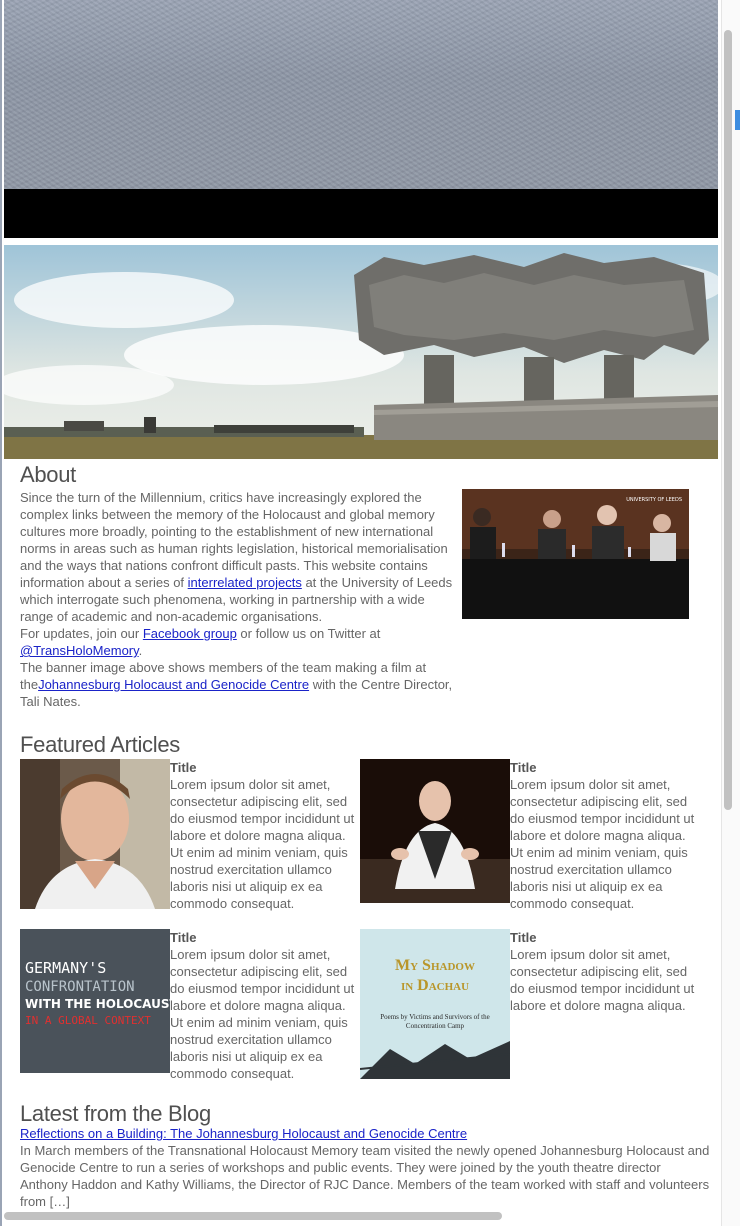  Describe the element at coordinates (48, 474) in the screenshot. I see `about-heading: About` at that location.